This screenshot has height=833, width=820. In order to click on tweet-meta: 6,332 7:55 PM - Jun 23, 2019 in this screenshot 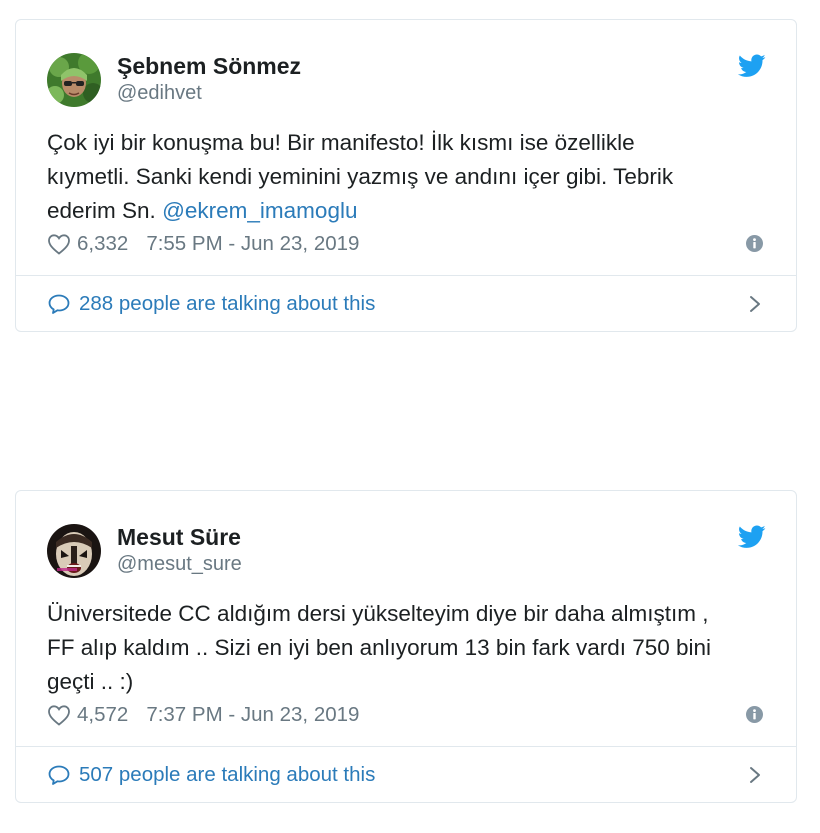, I will do `click(203, 244)`.